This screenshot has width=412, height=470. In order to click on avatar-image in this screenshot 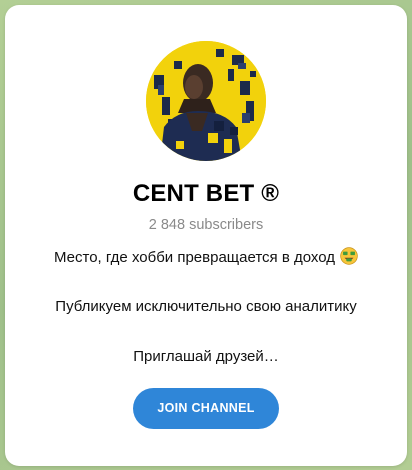, I will do `click(206, 101)`.